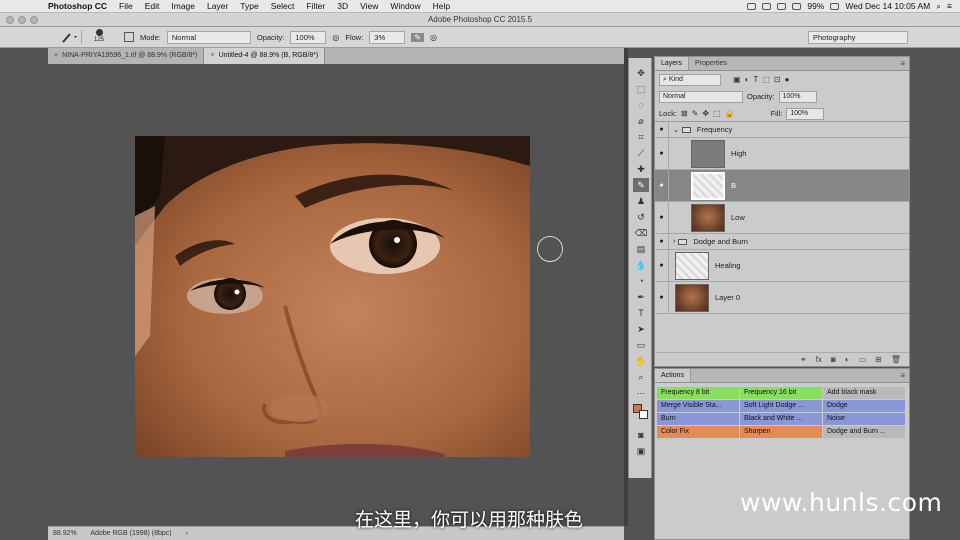 The height and width of the screenshot is (540, 960). Describe the element at coordinates (641, 297) in the screenshot. I see `pen-tool-icon: ✒` at that location.